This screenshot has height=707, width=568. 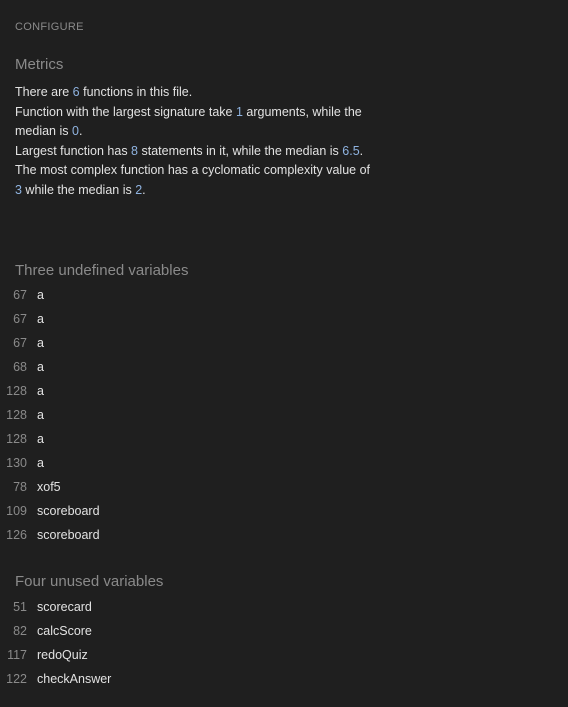 What do you see at coordinates (100, 367) in the screenshot?
I see `list-item: 68 a` at bounding box center [100, 367].